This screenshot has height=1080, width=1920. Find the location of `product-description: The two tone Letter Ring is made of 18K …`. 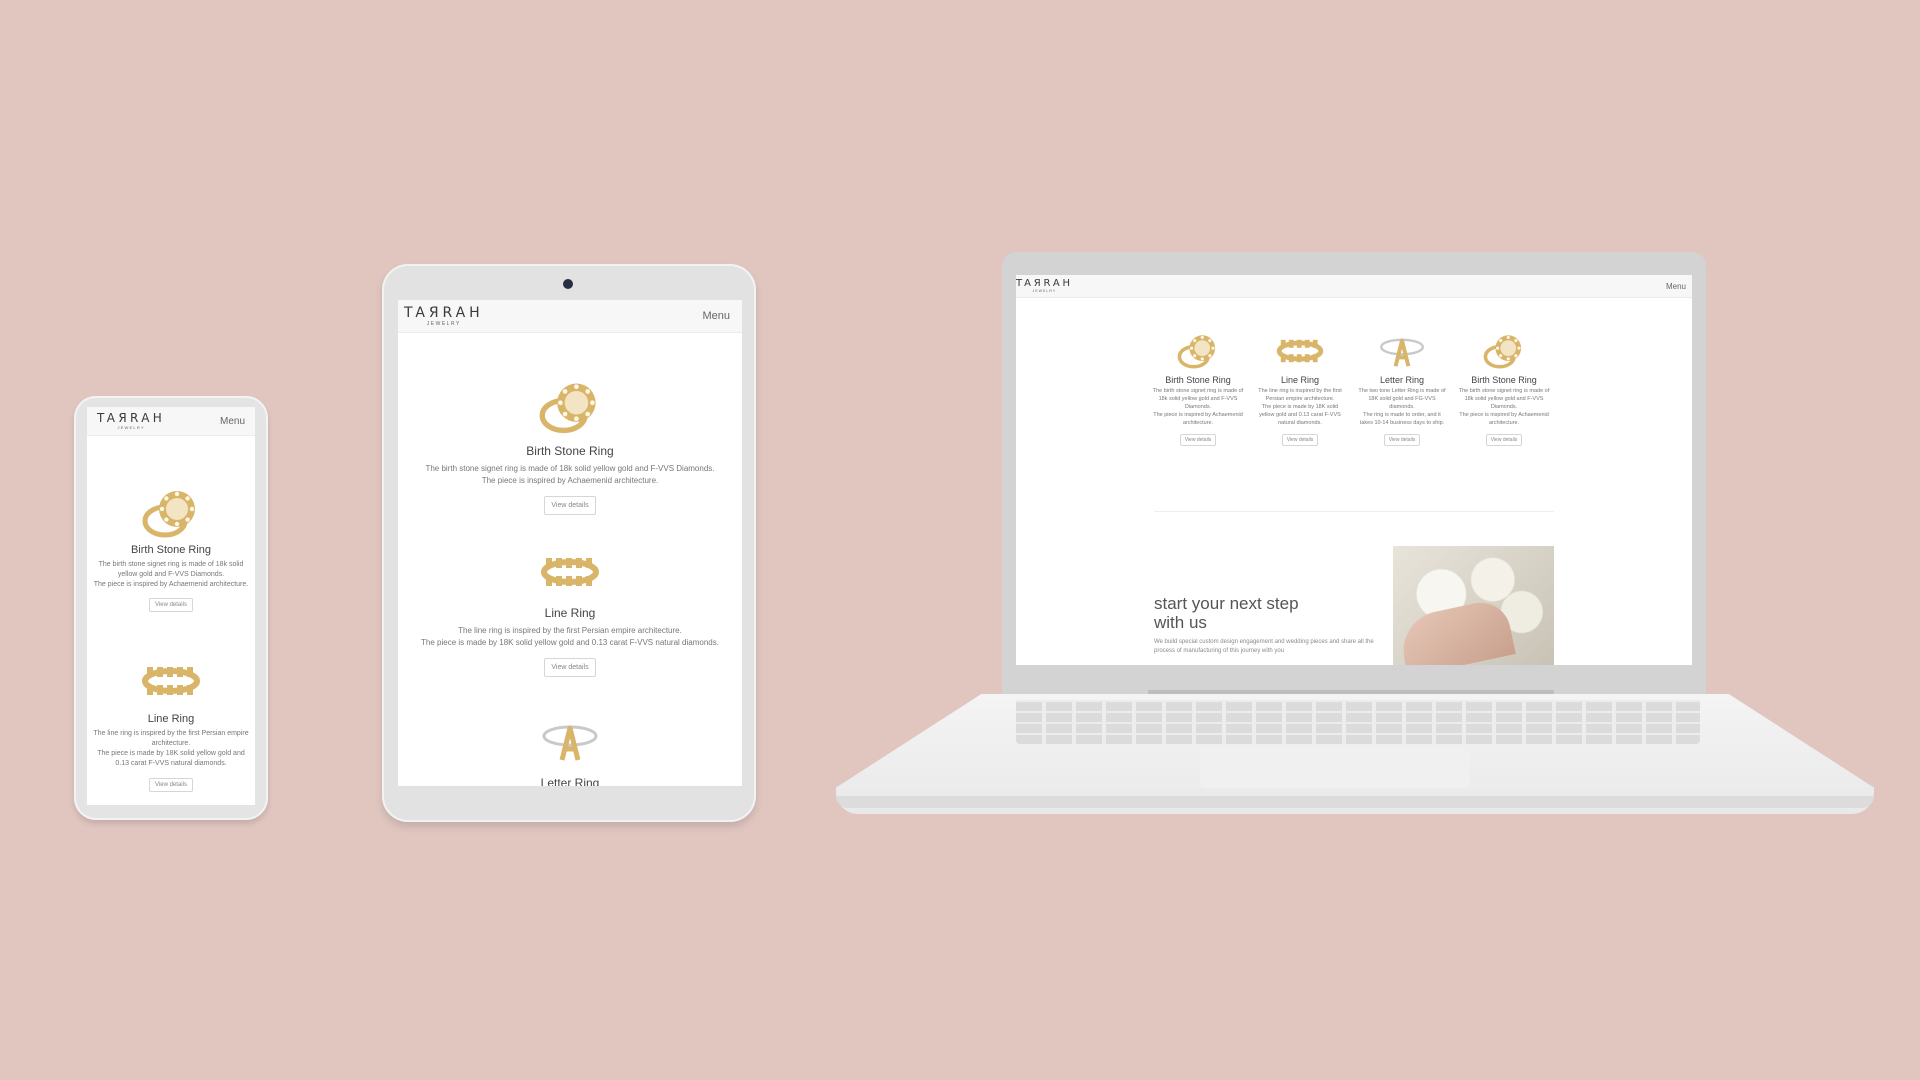

product-description: The two tone Letter Ring is made of 18K … is located at coordinates (1402, 407).